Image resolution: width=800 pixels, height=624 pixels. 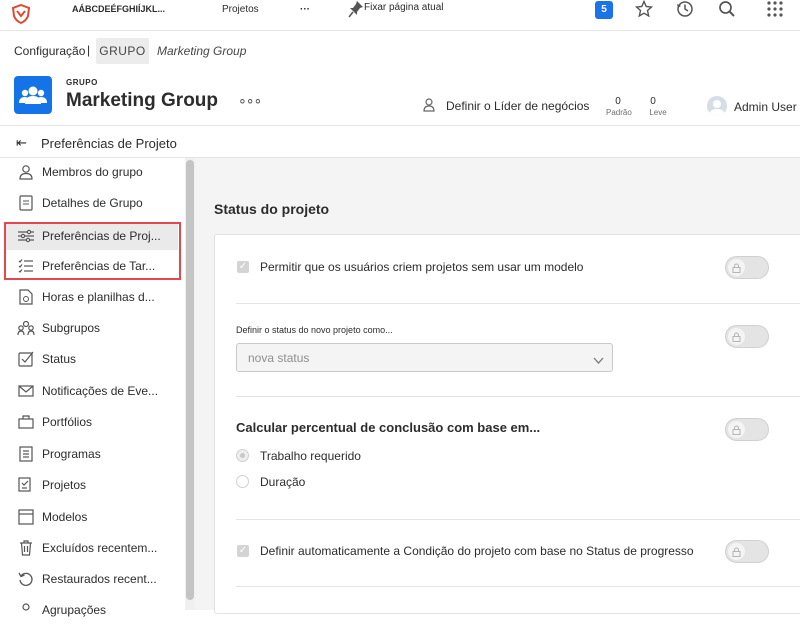 I want to click on trash-icon, so click(x=26, y=548).